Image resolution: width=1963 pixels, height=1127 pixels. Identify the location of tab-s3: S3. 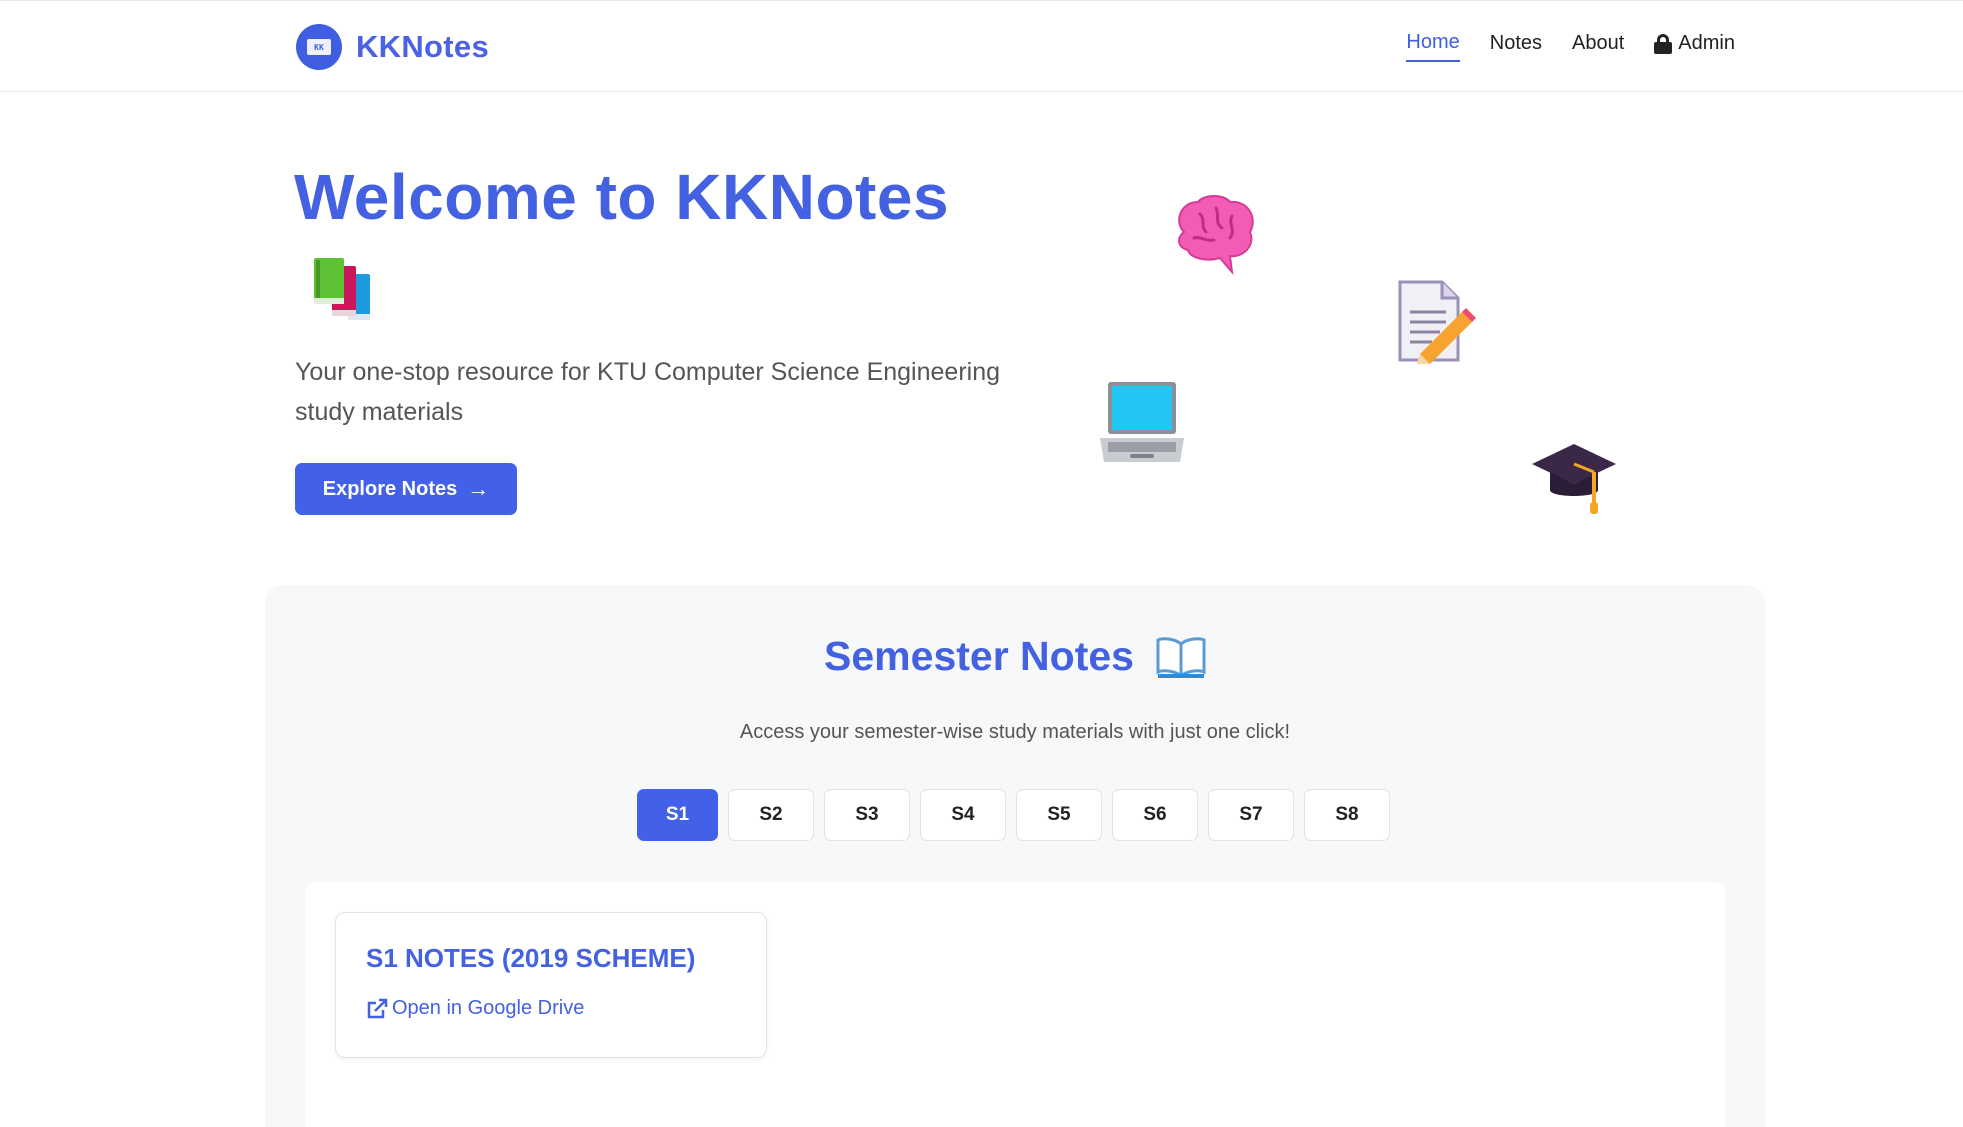
(867, 815).